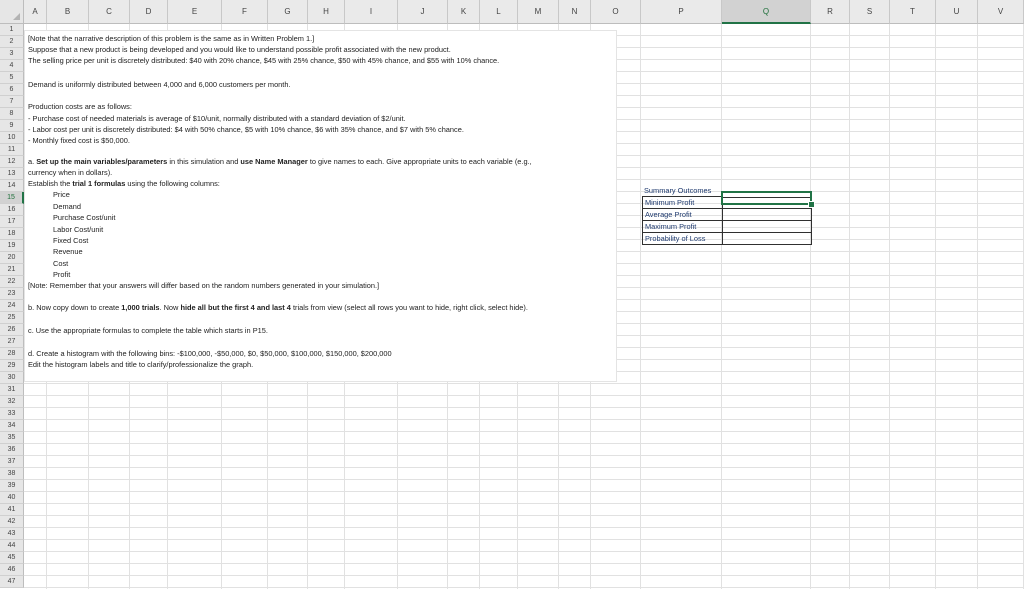 The width and height of the screenshot is (1024, 589). Describe the element at coordinates (12, 306) in the screenshot. I see `row-header-24: 24` at that location.